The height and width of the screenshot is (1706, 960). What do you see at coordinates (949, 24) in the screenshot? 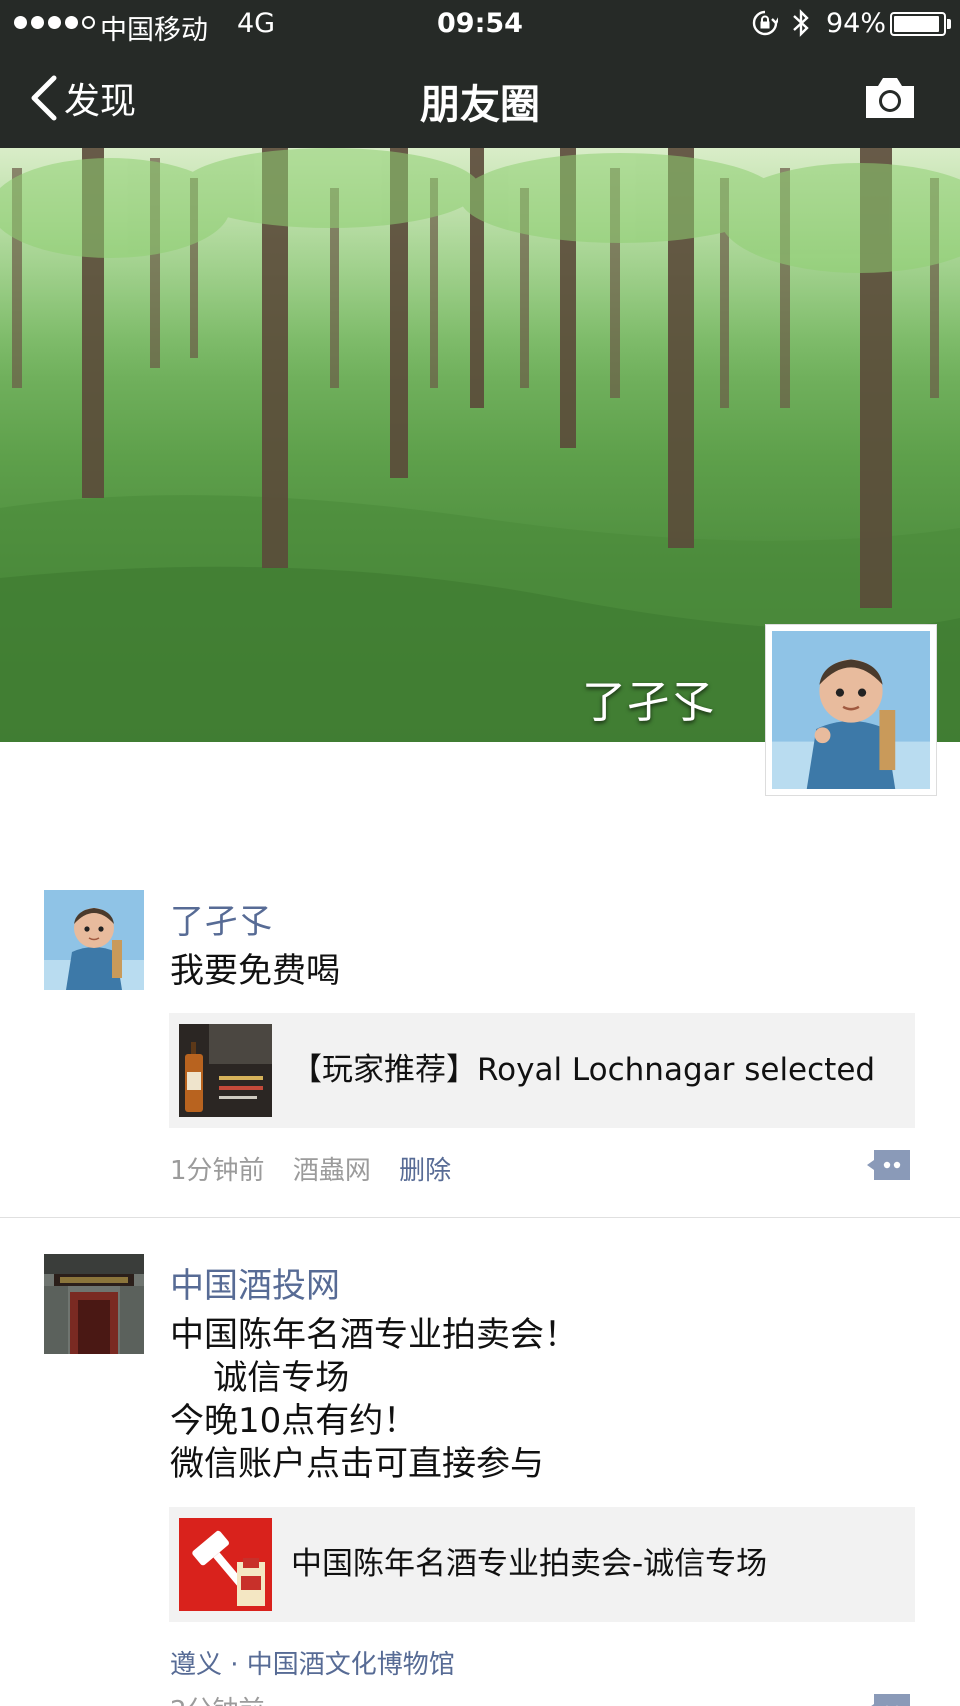
I see `battery-tip` at bounding box center [949, 24].